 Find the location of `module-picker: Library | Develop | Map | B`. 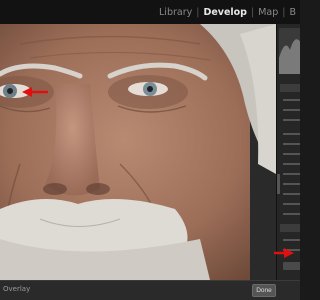

module-picker: Library | Develop | Map | B is located at coordinates (227, 12).